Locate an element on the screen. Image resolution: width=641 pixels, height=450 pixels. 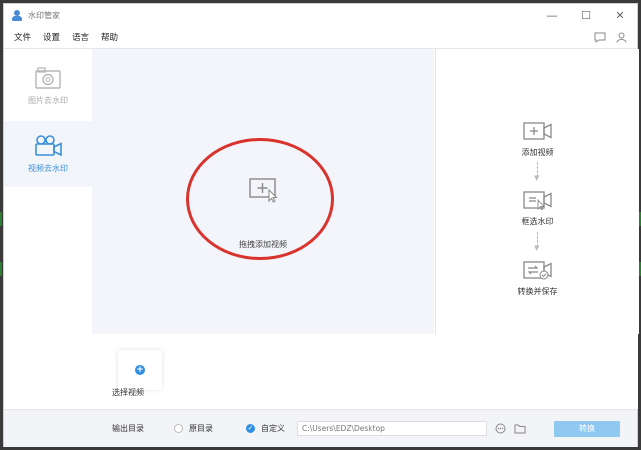
radio-original-label: 原目录 is located at coordinates (201, 428).